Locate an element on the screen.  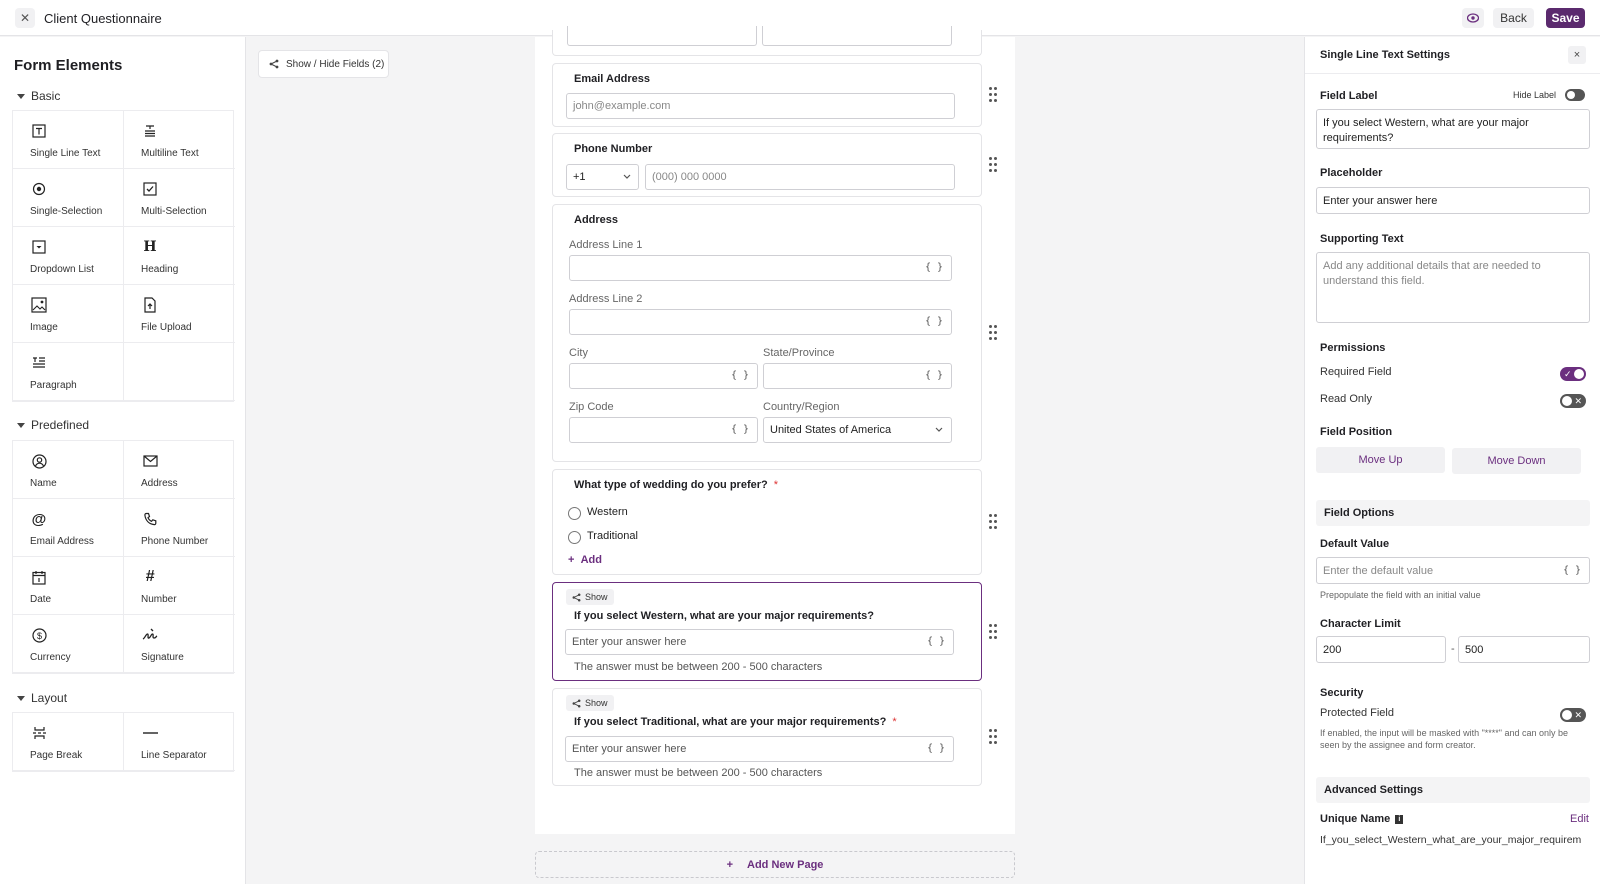
at-icon: @ is located at coordinates (39, 519).